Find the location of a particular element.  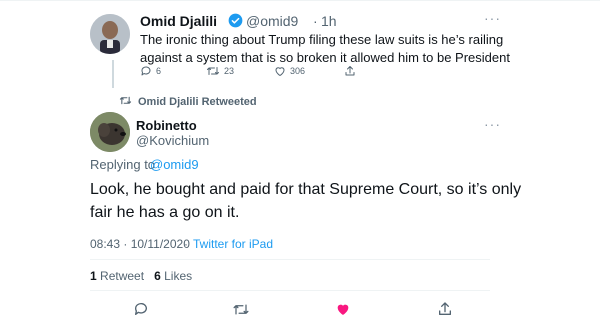

tweet1-share-button is located at coordinates (350, 71).